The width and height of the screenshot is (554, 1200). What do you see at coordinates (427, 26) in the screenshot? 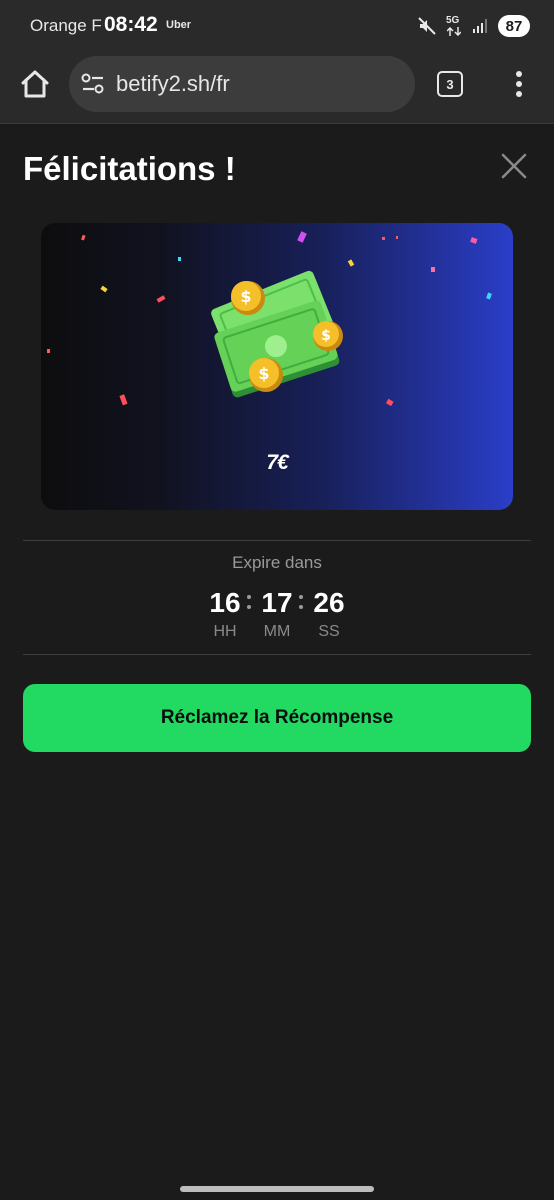
I see `mute-icon` at bounding box center [427, 26].